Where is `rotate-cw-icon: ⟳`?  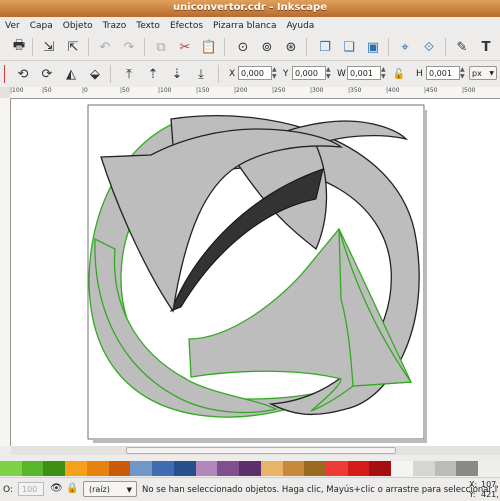
rotate-cw-icon: ⟳ is located at coordinates (47, 74).